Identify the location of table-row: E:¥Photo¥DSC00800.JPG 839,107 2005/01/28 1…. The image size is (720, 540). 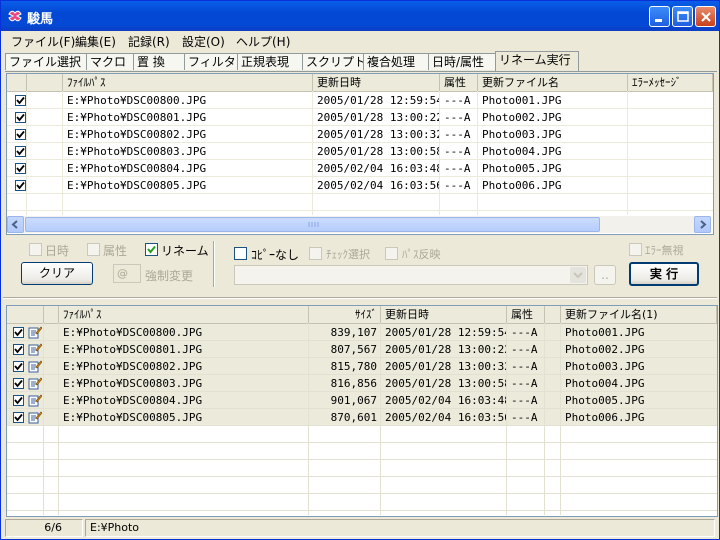
(362, 332).